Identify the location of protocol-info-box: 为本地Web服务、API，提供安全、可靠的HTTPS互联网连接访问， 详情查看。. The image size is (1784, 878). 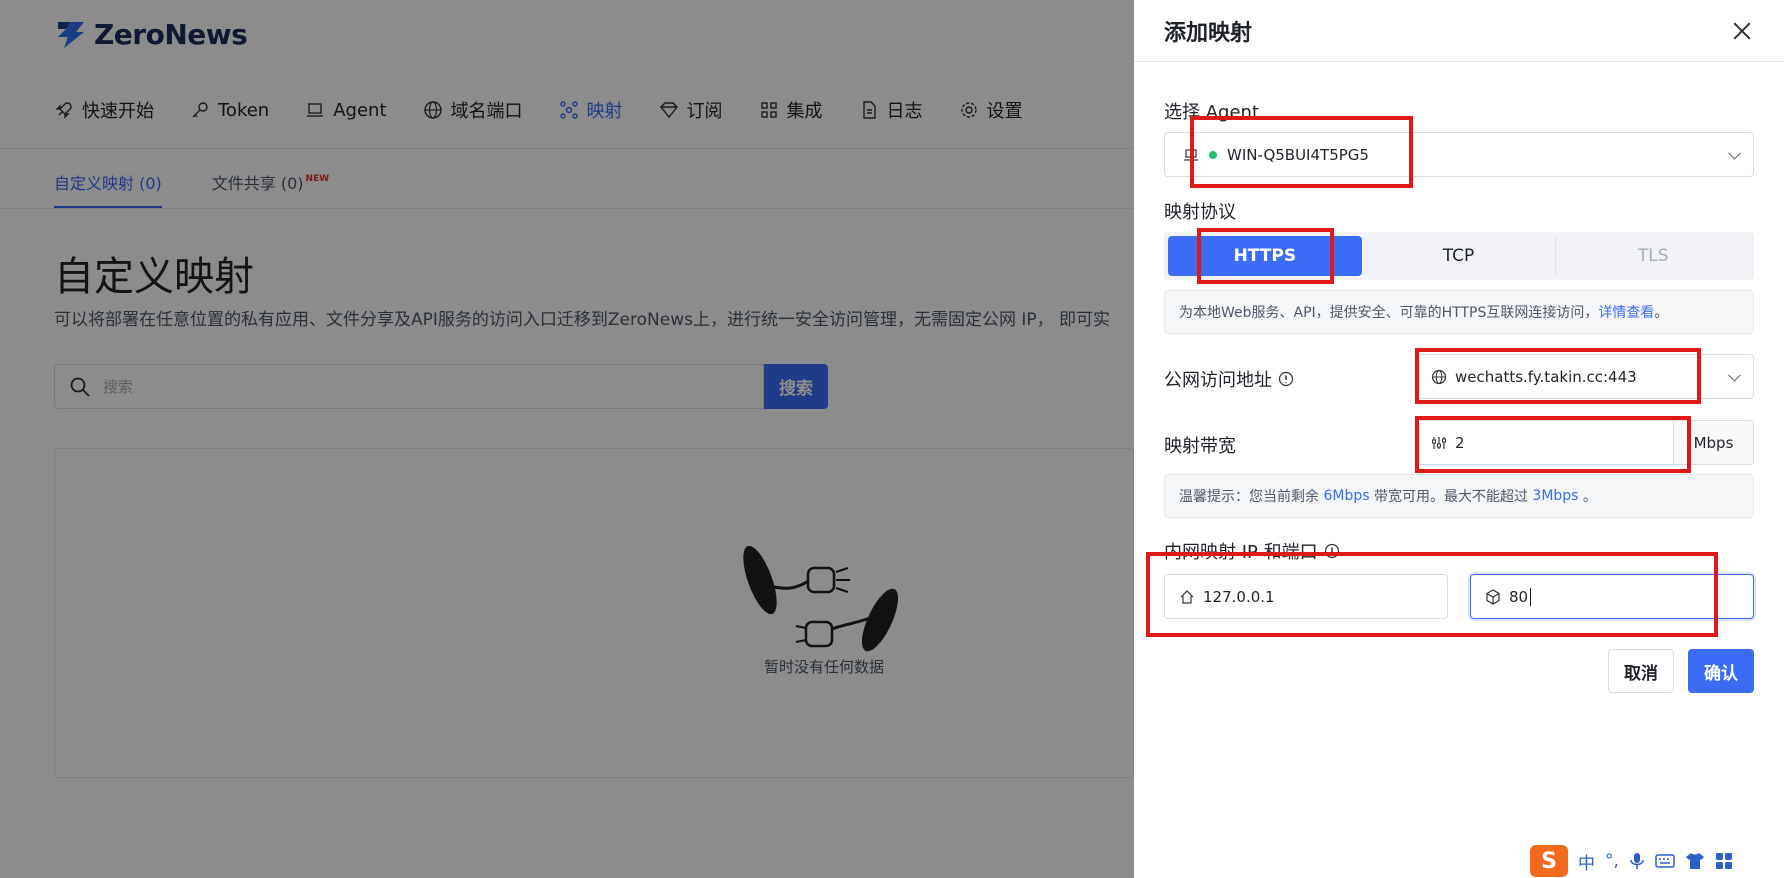
(1459, 312).